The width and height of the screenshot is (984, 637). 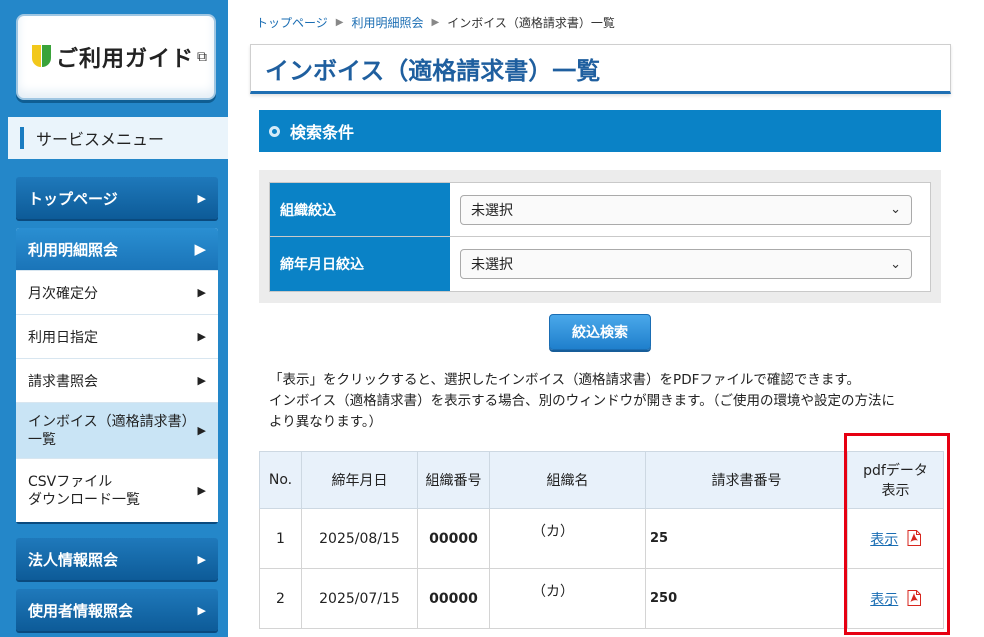 What do you see at coordinates (292, 22) in the screenshot?
I see `breadcrumb-home: トップページ` at bounding box center [292, 22].